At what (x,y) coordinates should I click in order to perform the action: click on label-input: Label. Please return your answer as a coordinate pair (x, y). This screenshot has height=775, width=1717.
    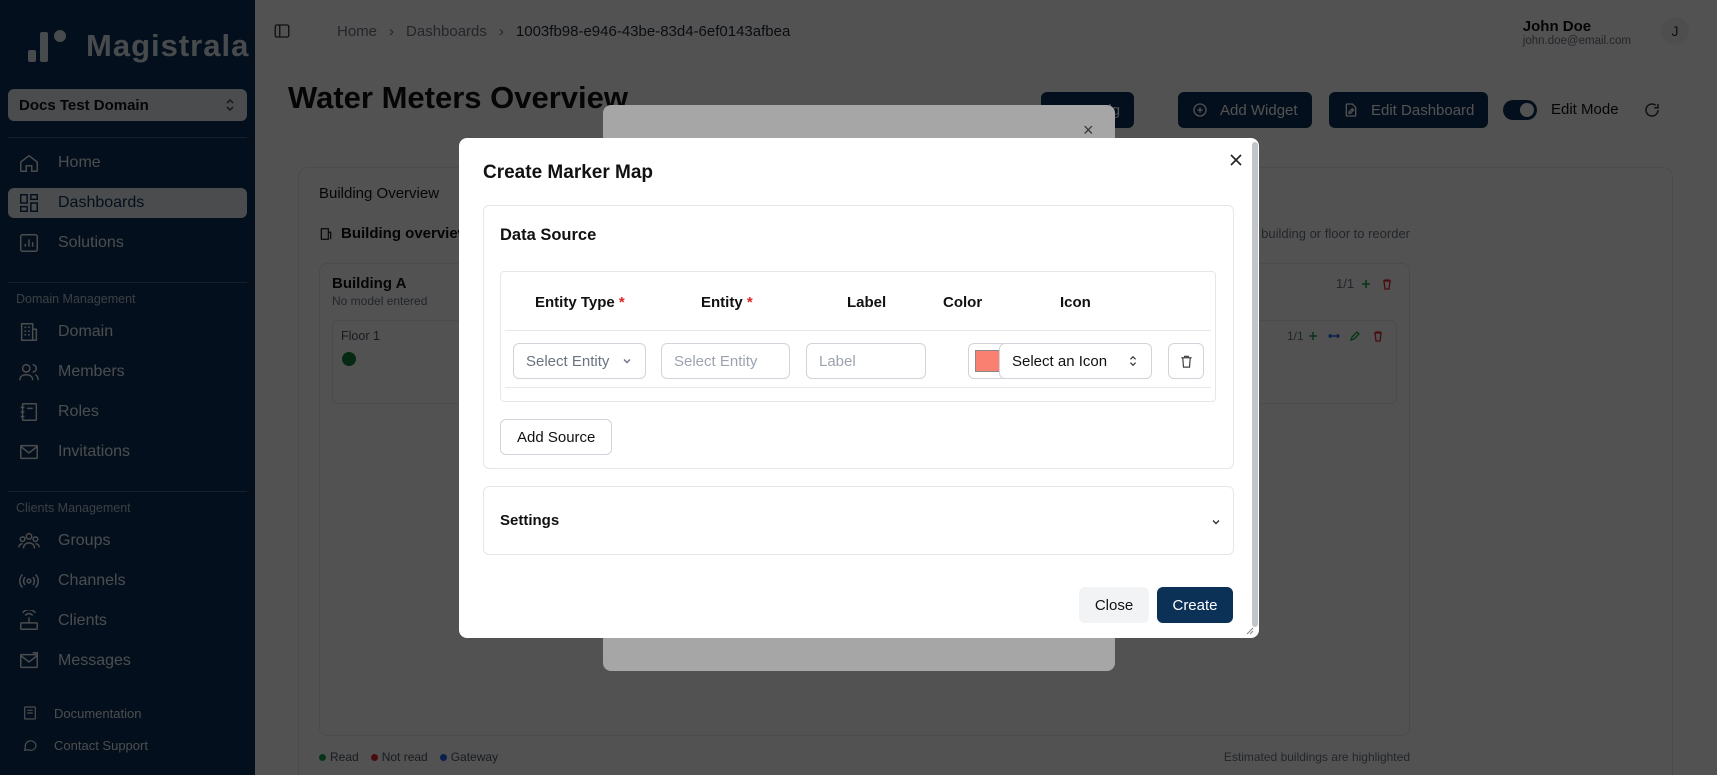
    Looking at the image, I should click on (866, 361).